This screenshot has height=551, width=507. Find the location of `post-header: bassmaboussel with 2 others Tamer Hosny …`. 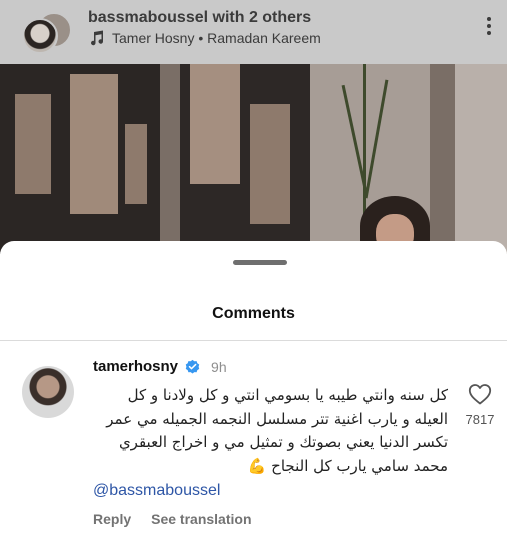

post-header: bassmaboussel with 2 others Tamer Hosny … is located at coordinates (253, 32).